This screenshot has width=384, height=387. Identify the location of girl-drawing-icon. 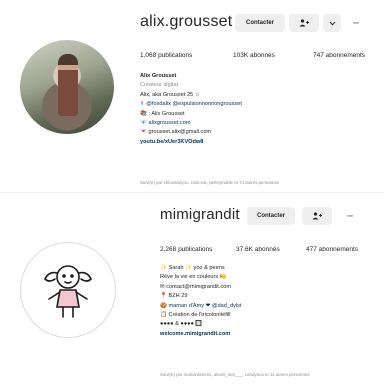
(68, 291).